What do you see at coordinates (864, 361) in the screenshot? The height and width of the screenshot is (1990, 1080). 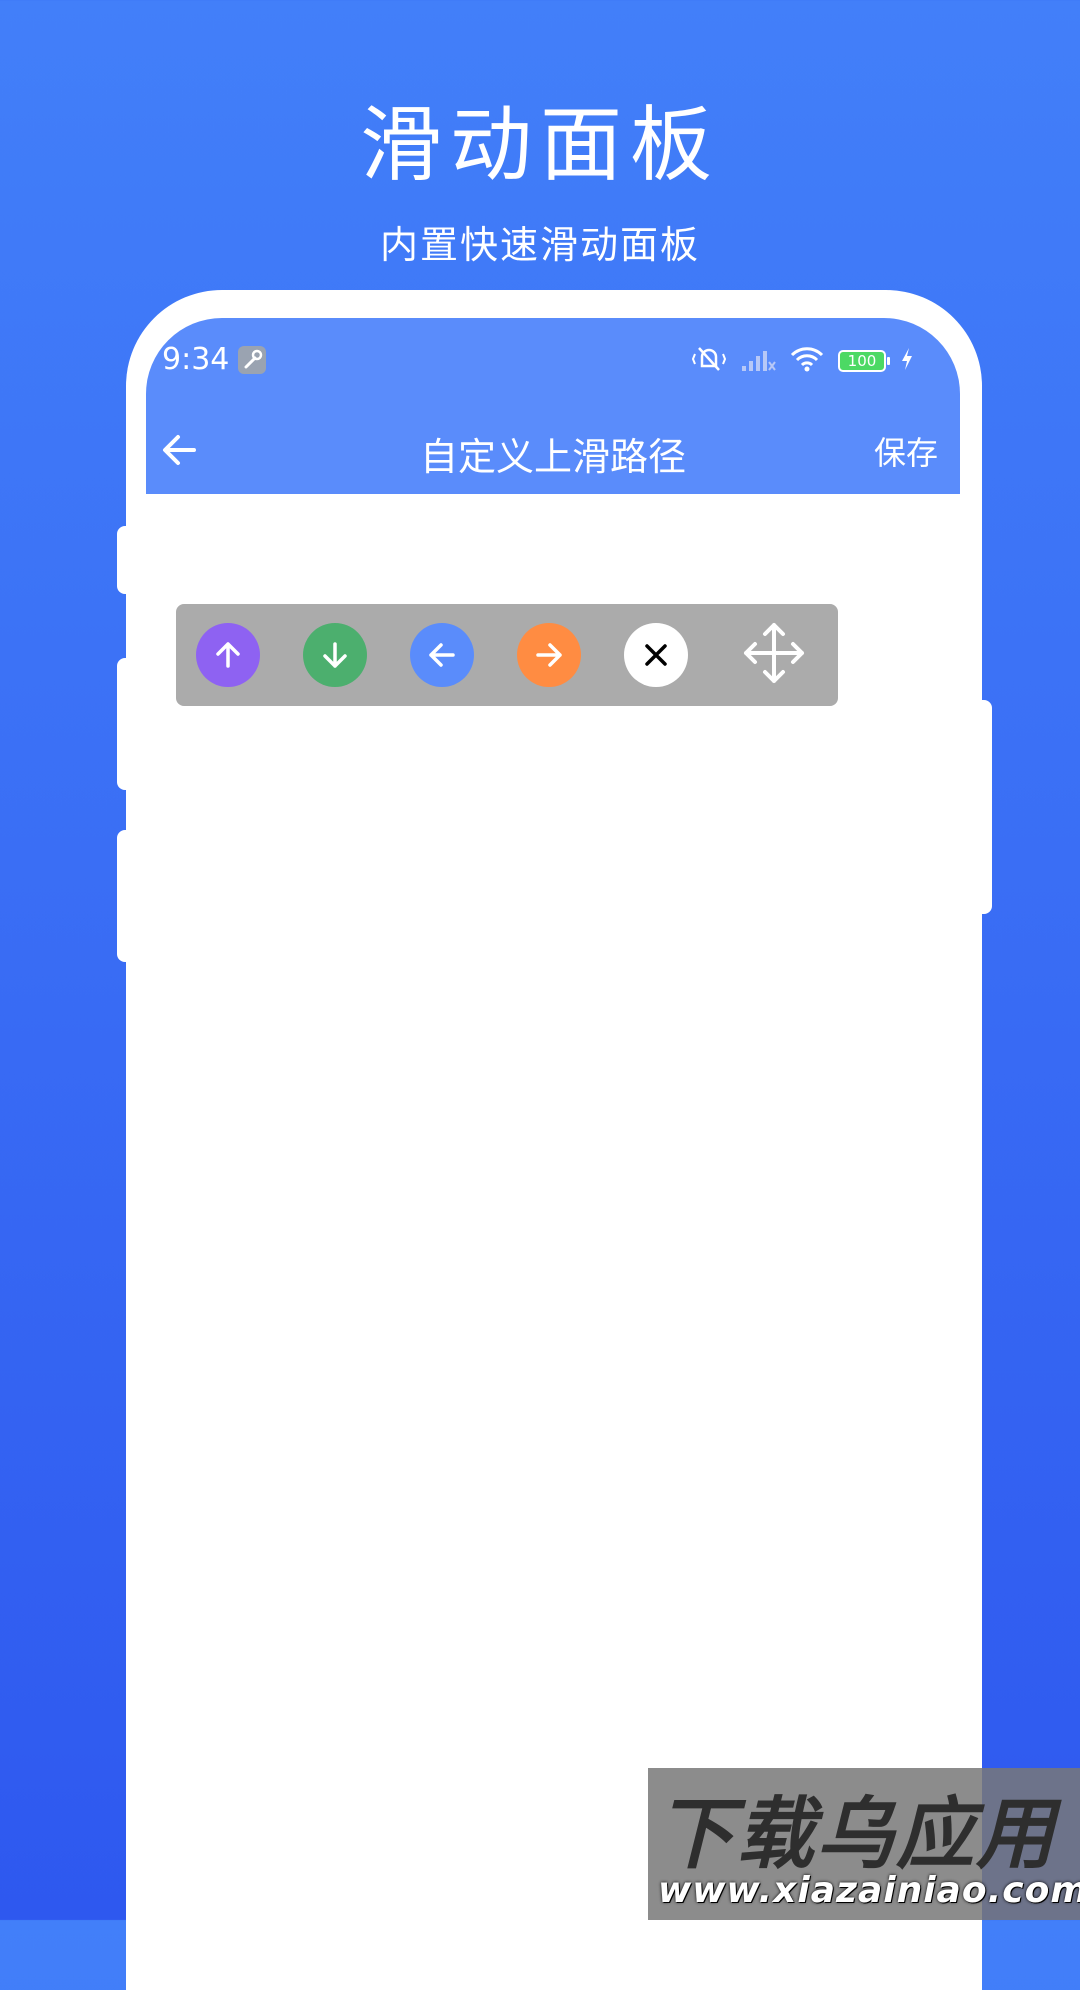 I see `battery-icon: 100` at bounding box center [864, 361].